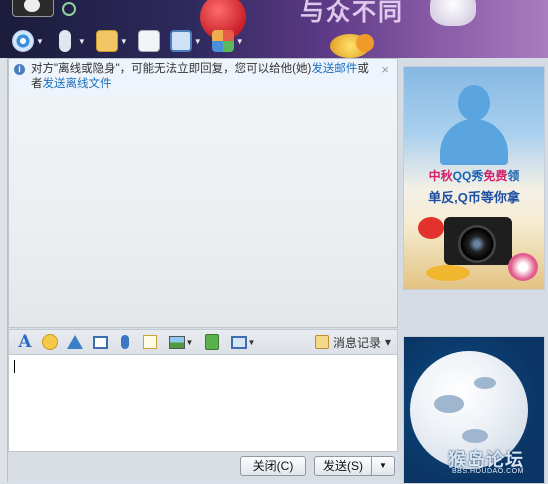 Image resolution: width=548 pixels, height=484 pixels. What do you see at coordinates (474, 197) in the screenshot?
I see `ad-subline: 单反,Q币等你拿` at bounding box center [474, 197].